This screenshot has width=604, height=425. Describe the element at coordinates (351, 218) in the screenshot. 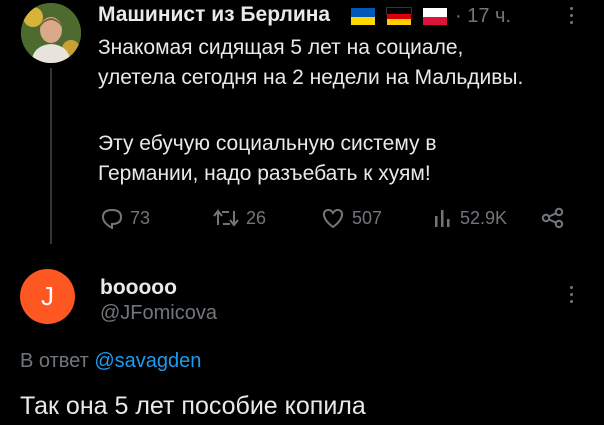

I see `like-button: 507` at that location.